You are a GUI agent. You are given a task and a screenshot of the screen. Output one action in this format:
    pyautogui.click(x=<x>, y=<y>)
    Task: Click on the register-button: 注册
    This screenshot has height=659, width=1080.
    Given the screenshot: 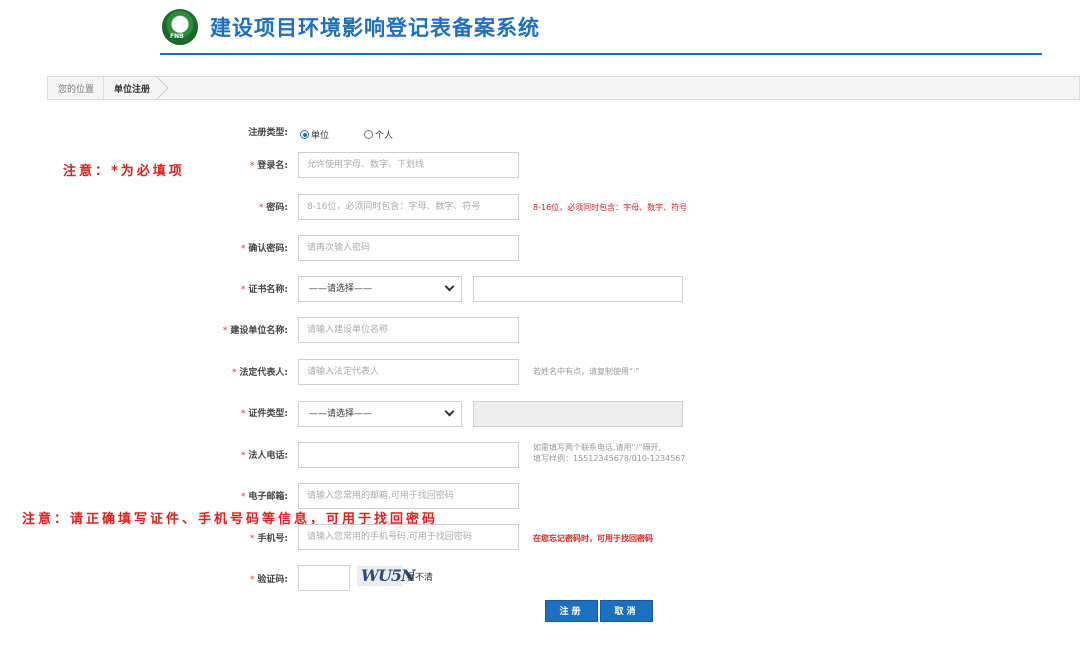 What is the action you would take?
    pyautogui.click(x=571, y=611)
    